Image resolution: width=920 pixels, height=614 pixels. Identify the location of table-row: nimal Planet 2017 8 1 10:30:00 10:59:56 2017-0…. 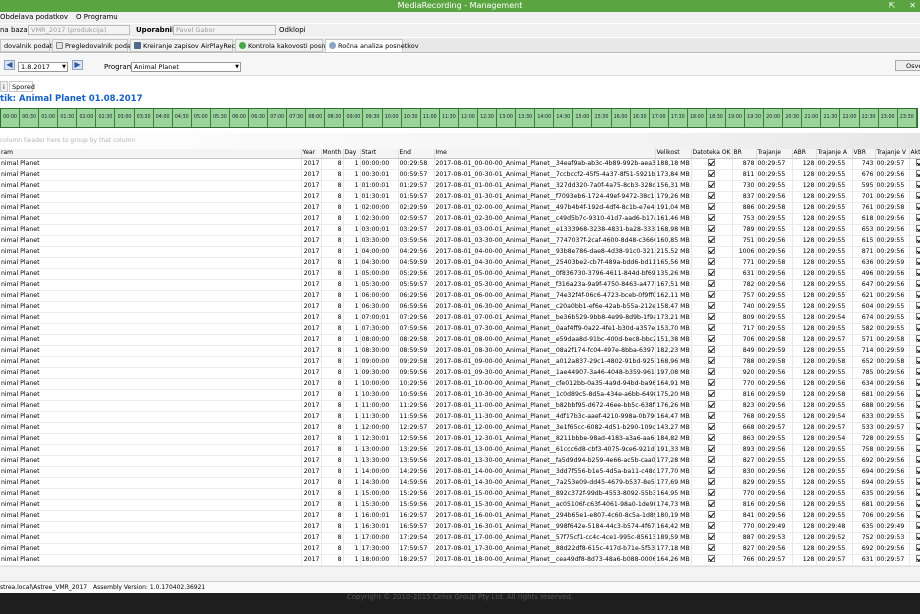
(460, 395).